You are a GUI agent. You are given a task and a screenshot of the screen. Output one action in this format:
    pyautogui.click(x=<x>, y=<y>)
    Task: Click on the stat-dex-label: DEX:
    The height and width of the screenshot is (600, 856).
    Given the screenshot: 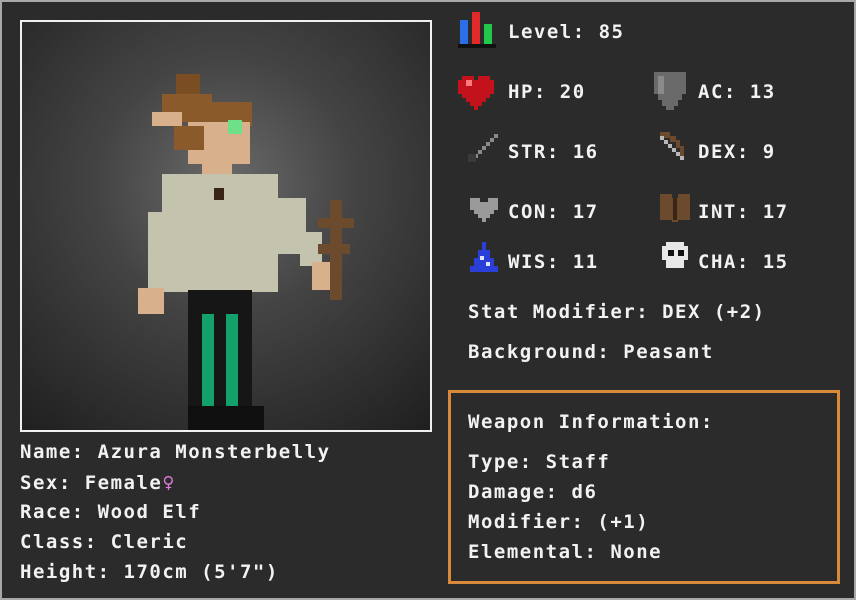 What is the action you would take?
    pyautogui.click(x=724, y=152)
    